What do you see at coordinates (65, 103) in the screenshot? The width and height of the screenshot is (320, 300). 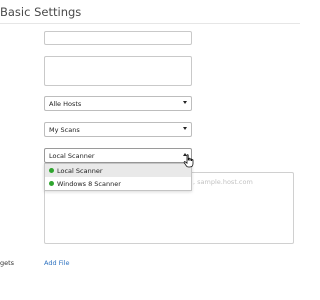 I see `policy-select-value: Alle Hosts` at bounding box center [65, 103].